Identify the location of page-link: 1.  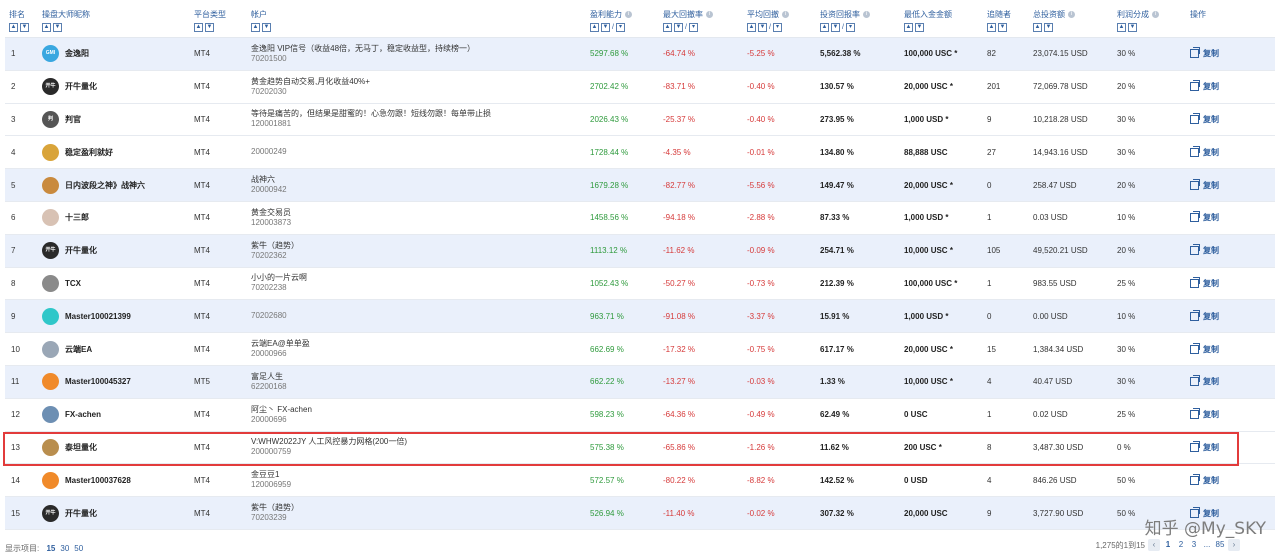
(1168, 545).